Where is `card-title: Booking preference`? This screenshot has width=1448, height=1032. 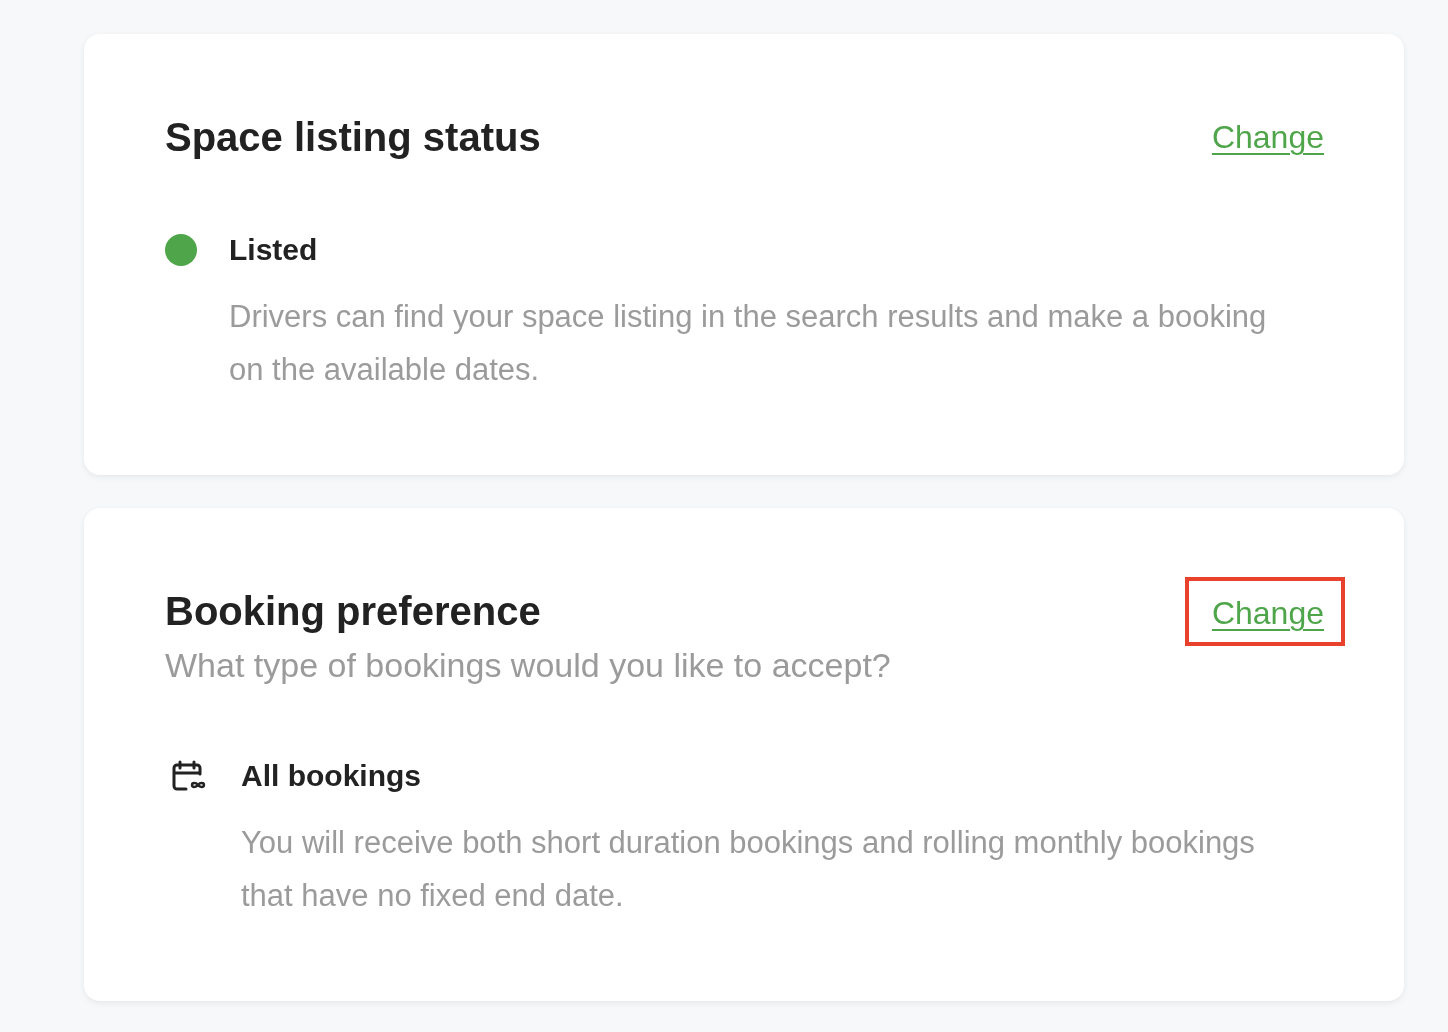 card-title: Booking preference is located at coordinates (353, 611).